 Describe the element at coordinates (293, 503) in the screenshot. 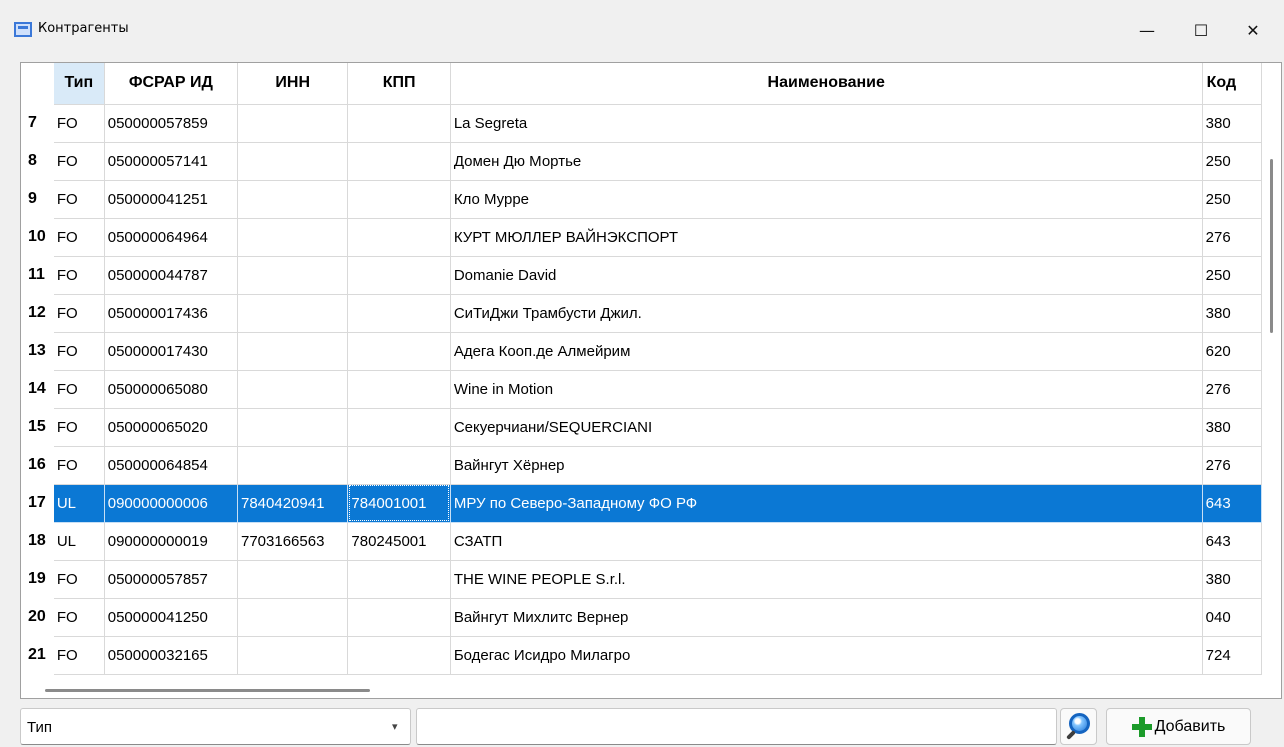

I see `cell-inn: 7840420941` at that location.